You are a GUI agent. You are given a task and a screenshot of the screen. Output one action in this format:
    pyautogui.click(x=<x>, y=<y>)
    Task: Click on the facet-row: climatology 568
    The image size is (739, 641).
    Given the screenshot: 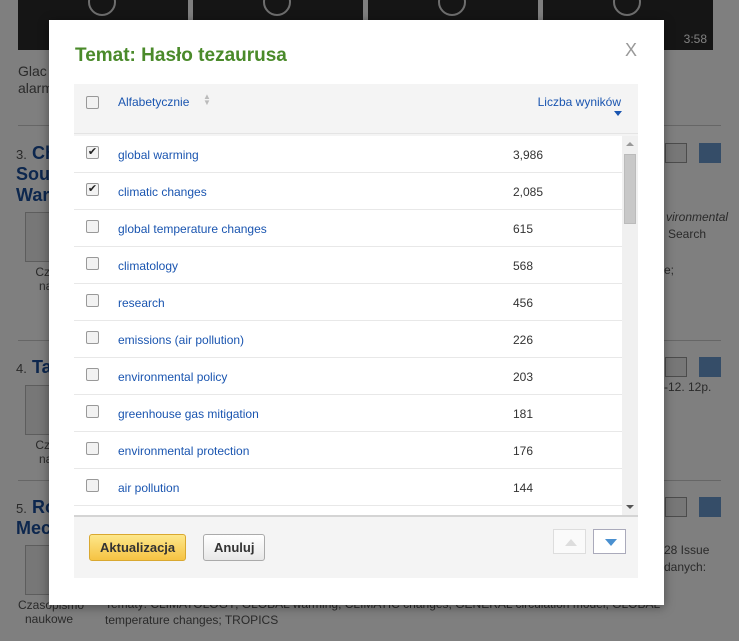 What is the action you would take?
    pyautogui.click(x=348, y=265)
    